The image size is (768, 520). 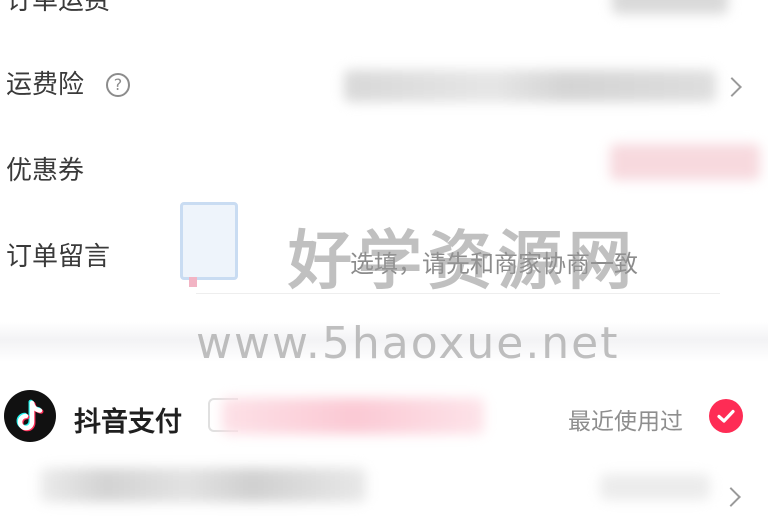 What do you see at coordinates (128, 422) in the screenshot?
I see `payment-method-label: 抖音支付` at bounding box center [128, 422].